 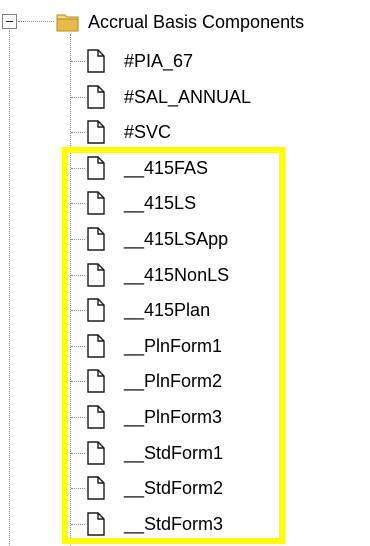 I want to click on tree-node-label: #SAL_ANNUAL, so click(x=188, y=96).